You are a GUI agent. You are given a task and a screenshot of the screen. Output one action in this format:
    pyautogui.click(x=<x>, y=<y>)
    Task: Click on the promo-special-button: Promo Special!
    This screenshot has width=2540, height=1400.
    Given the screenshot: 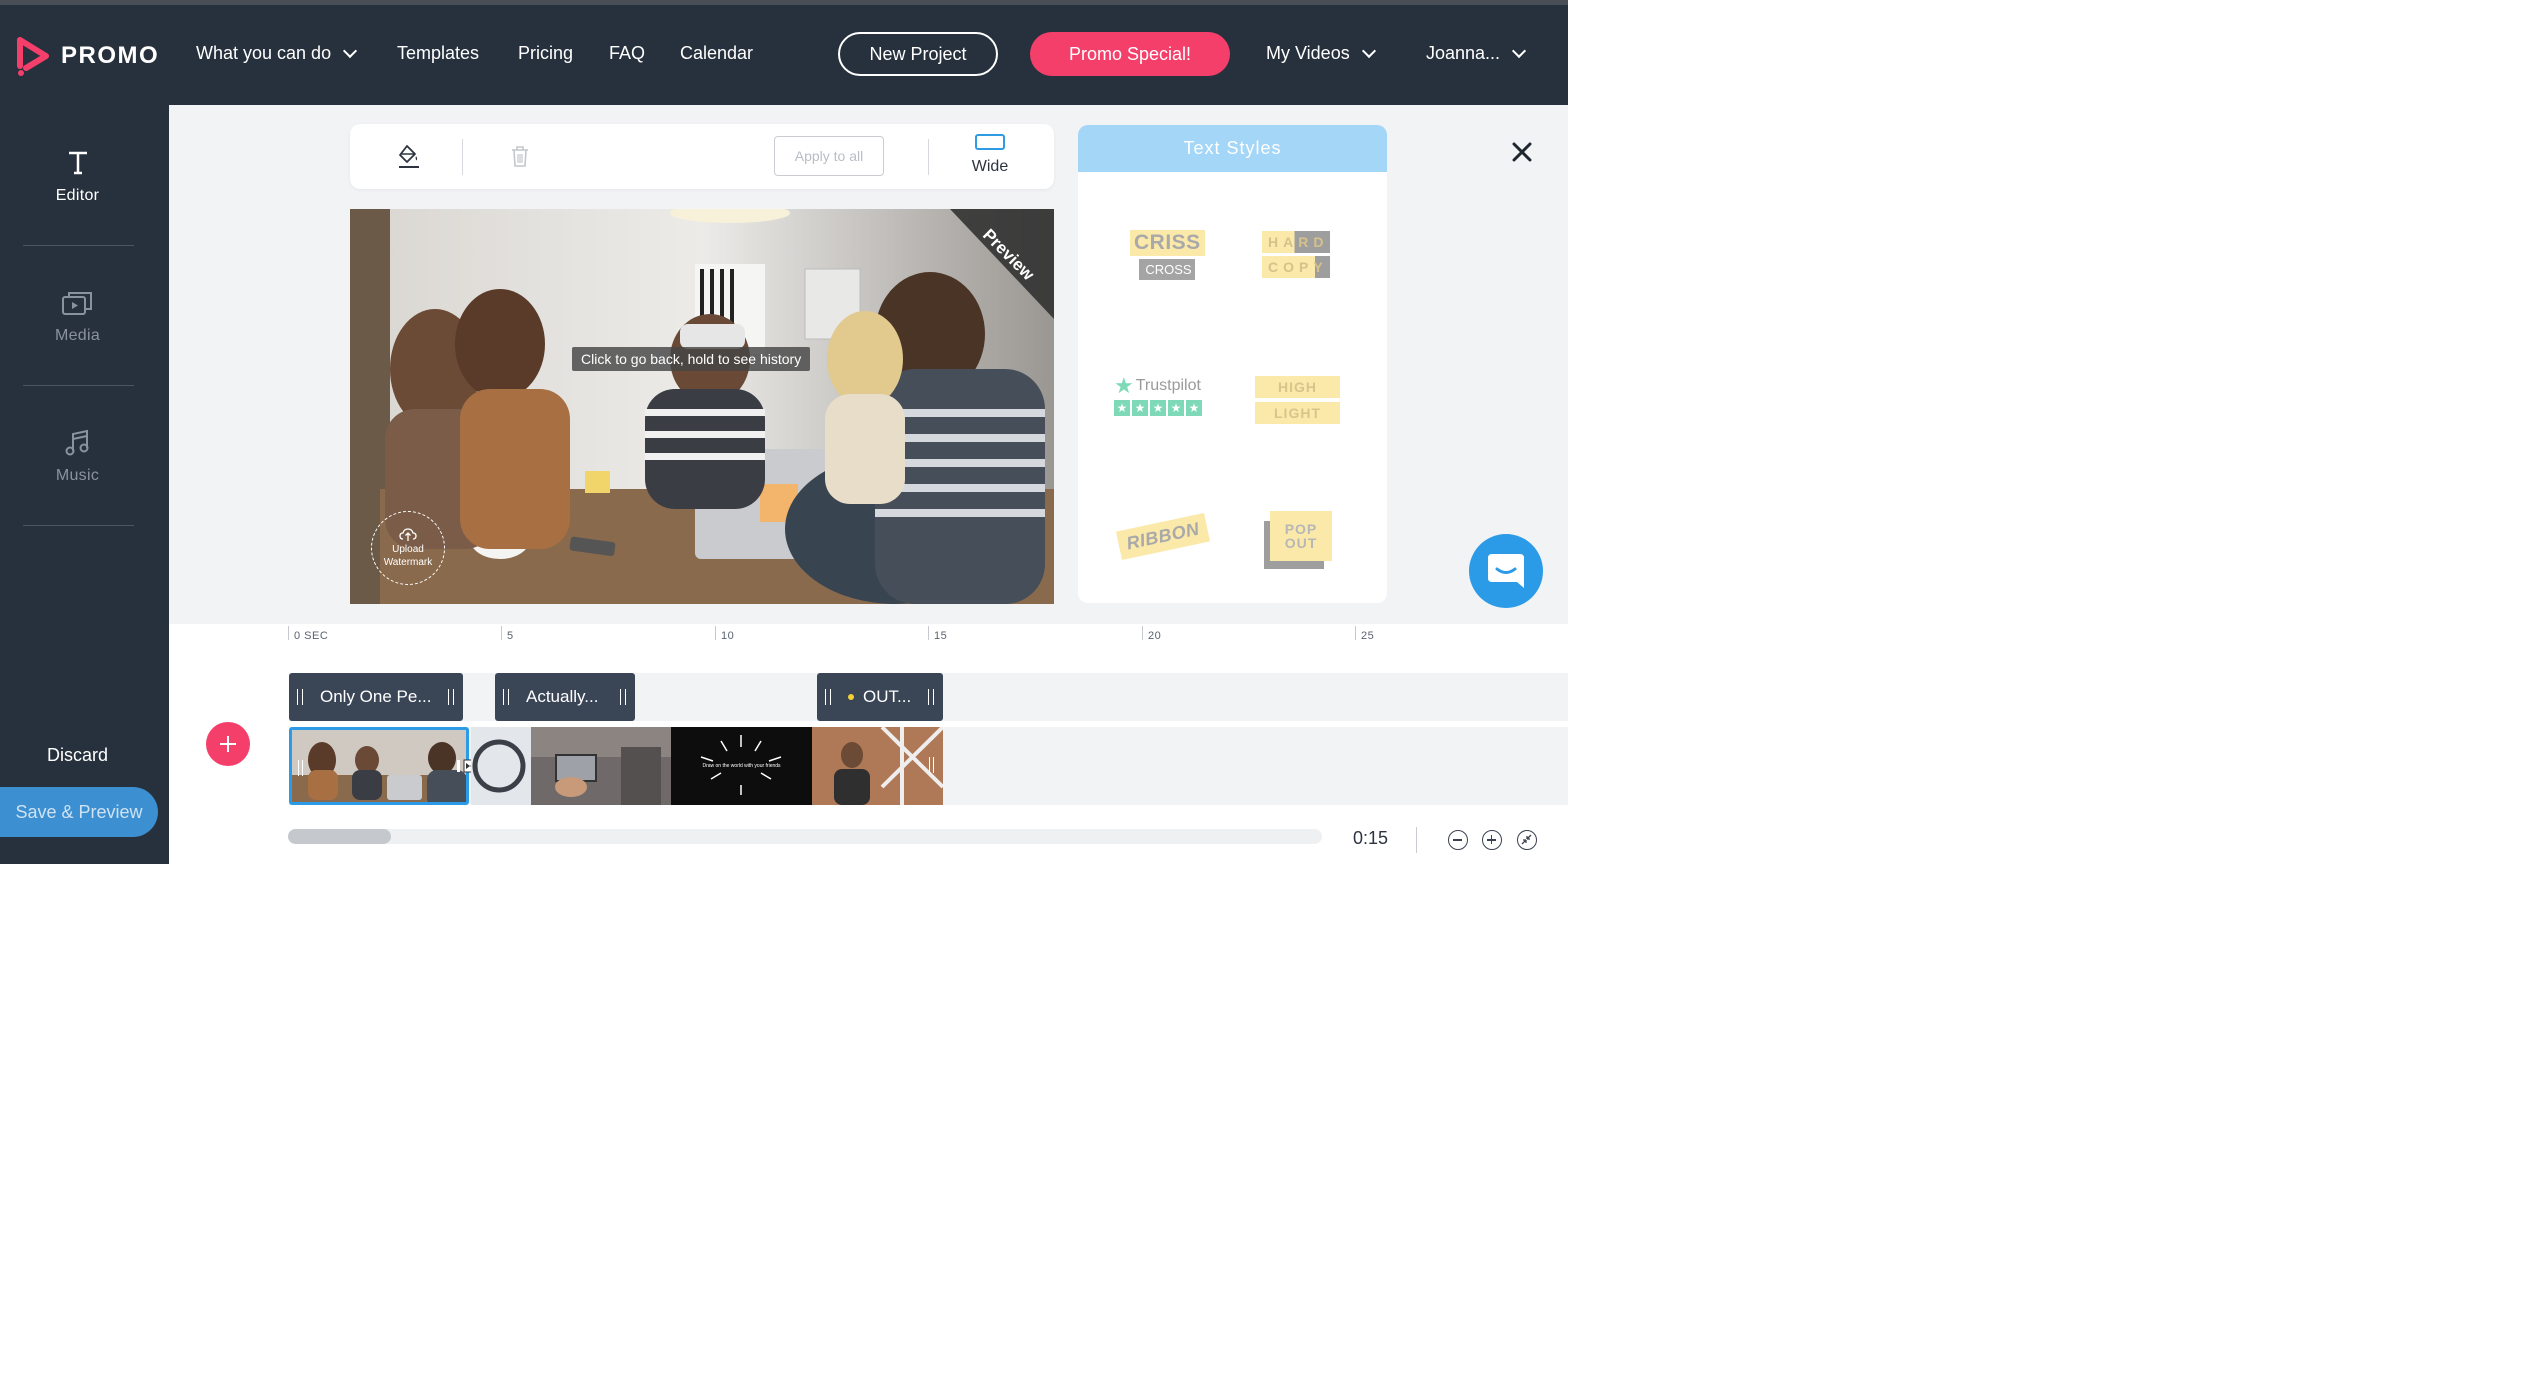 What is the action you would take?
    pyautogui.click(x=1130, y=54)
    